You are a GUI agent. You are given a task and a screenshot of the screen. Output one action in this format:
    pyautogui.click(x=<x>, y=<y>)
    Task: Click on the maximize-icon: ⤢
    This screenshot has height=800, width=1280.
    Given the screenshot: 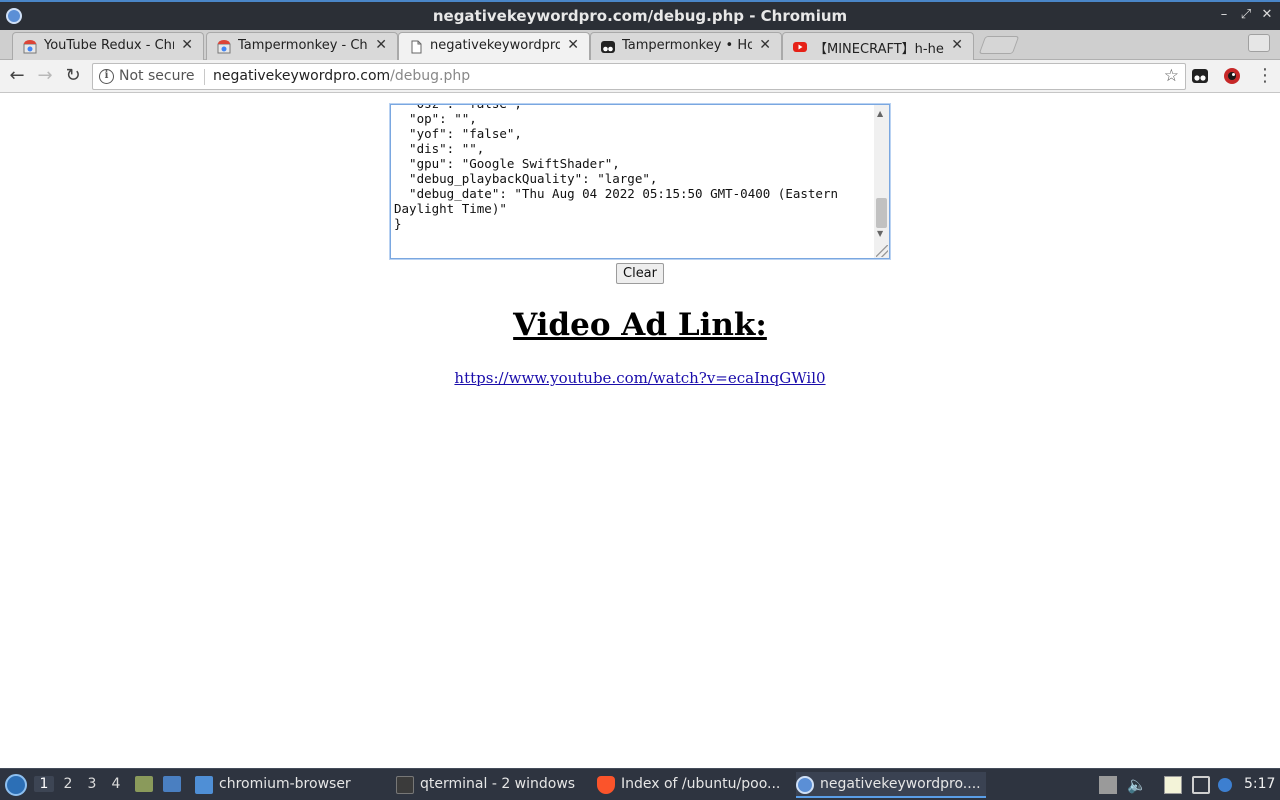 What is the action you would take?
    pyautogui.click(x=1246, y=15)
    